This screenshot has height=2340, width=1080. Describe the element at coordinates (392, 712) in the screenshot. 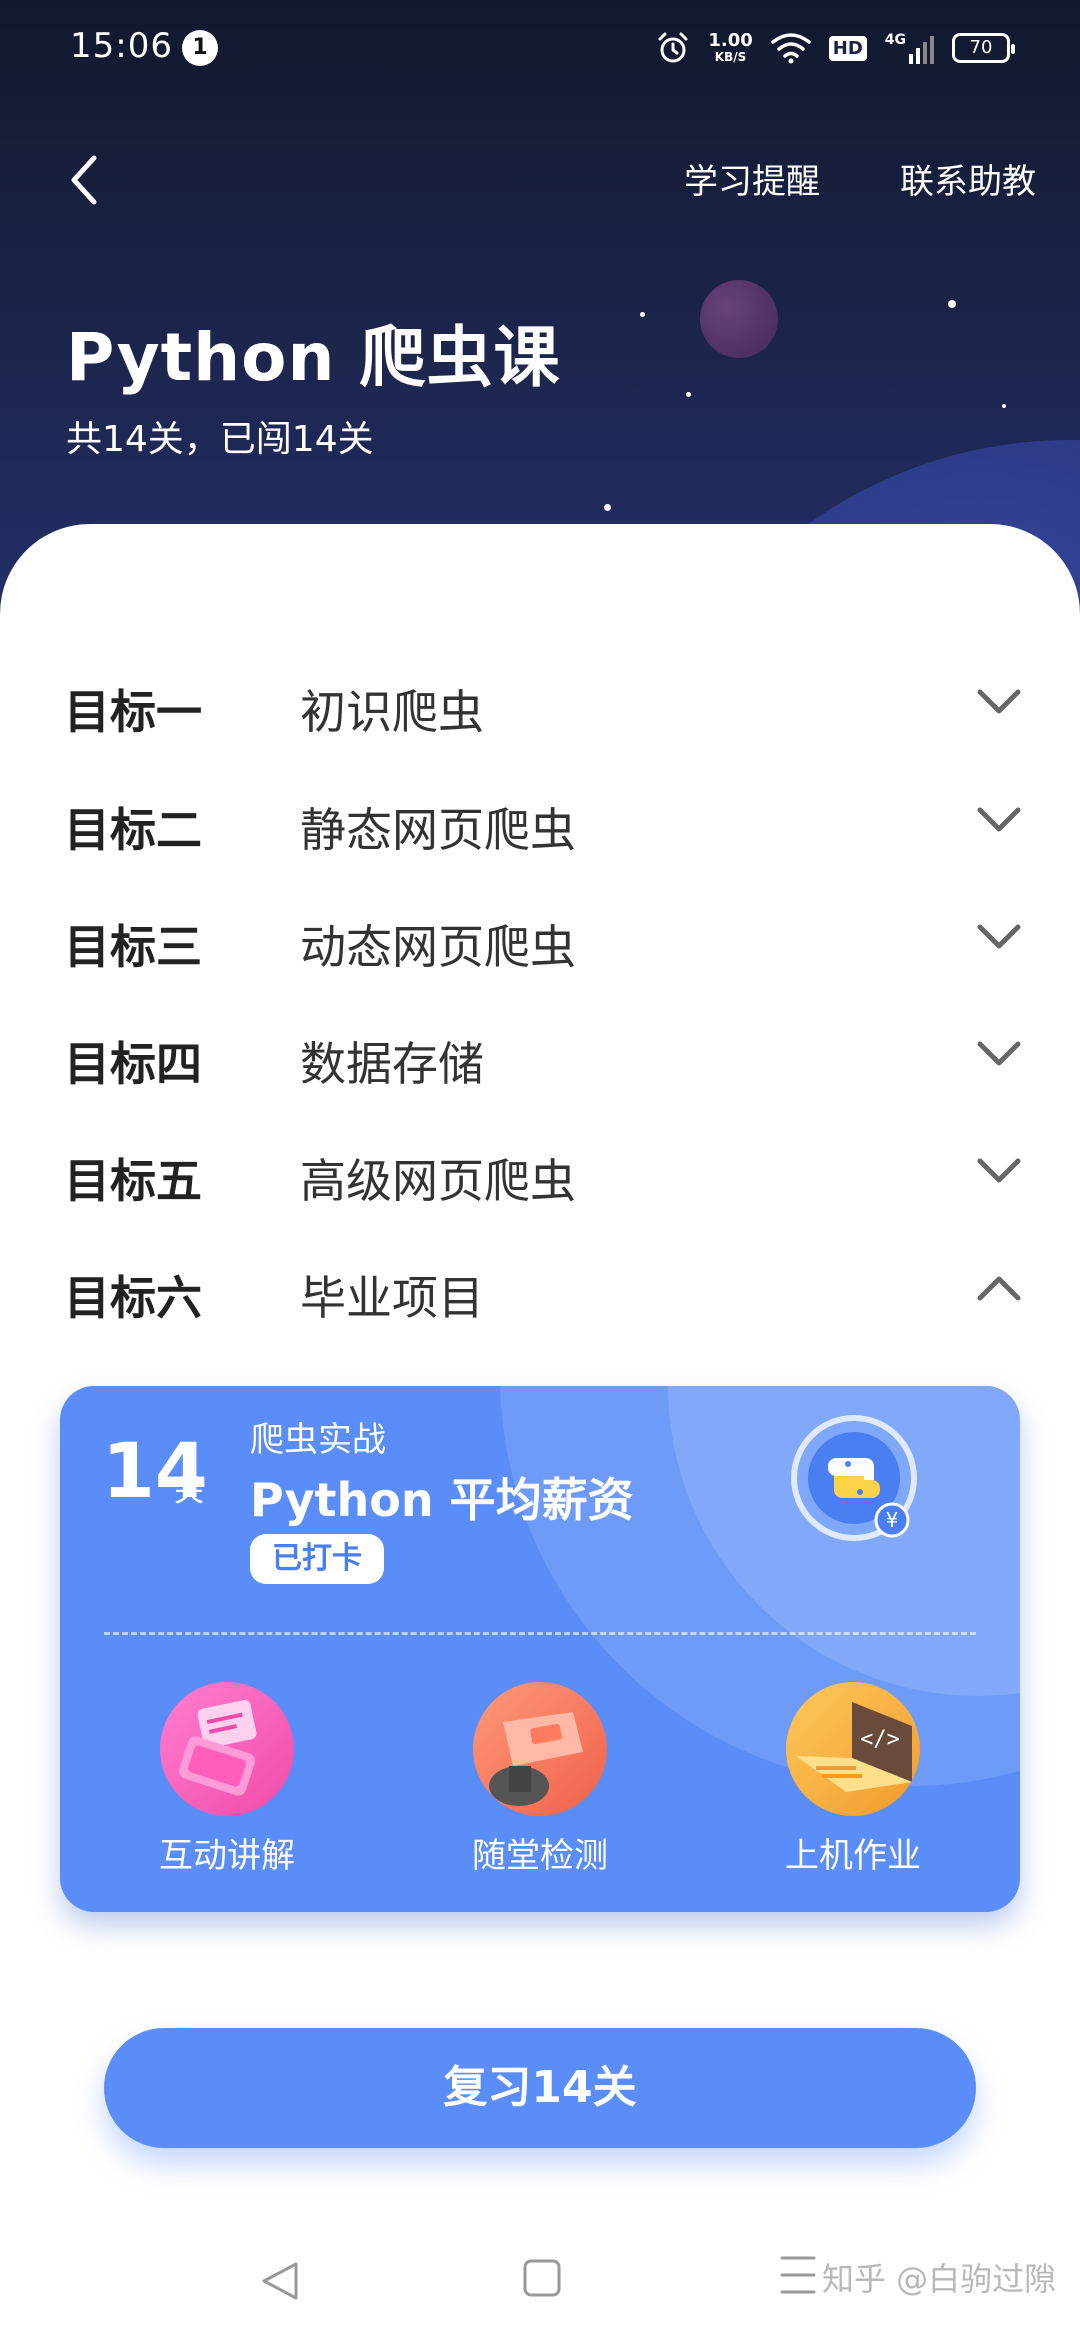

I see `goal-name: 初识爬虫` at that location.